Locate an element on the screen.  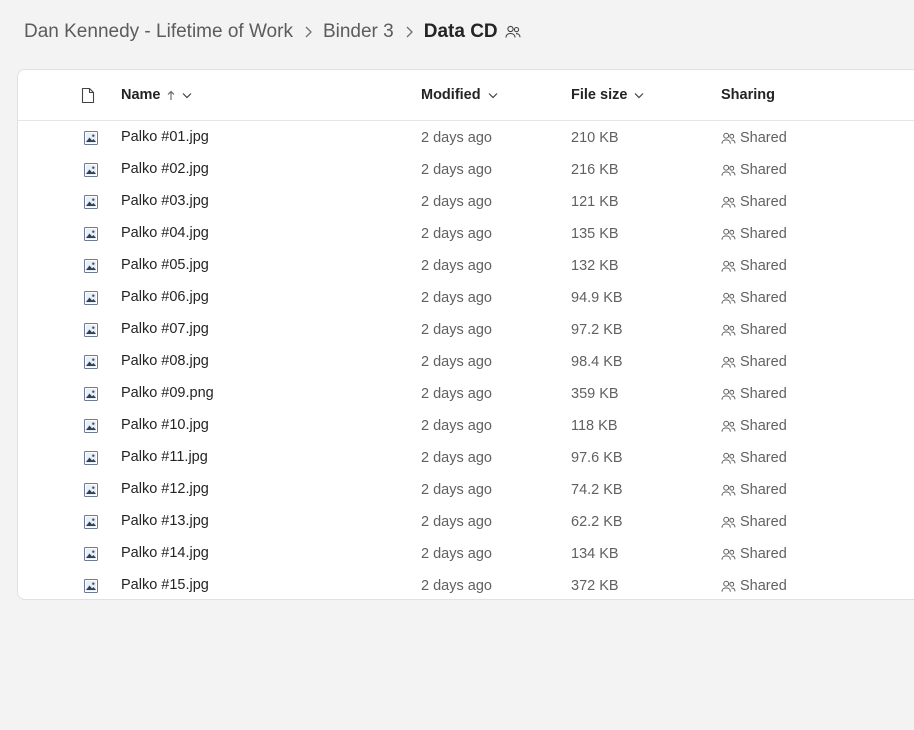
file-name: Palko #06.jpg is located at coordinates (165, 297).